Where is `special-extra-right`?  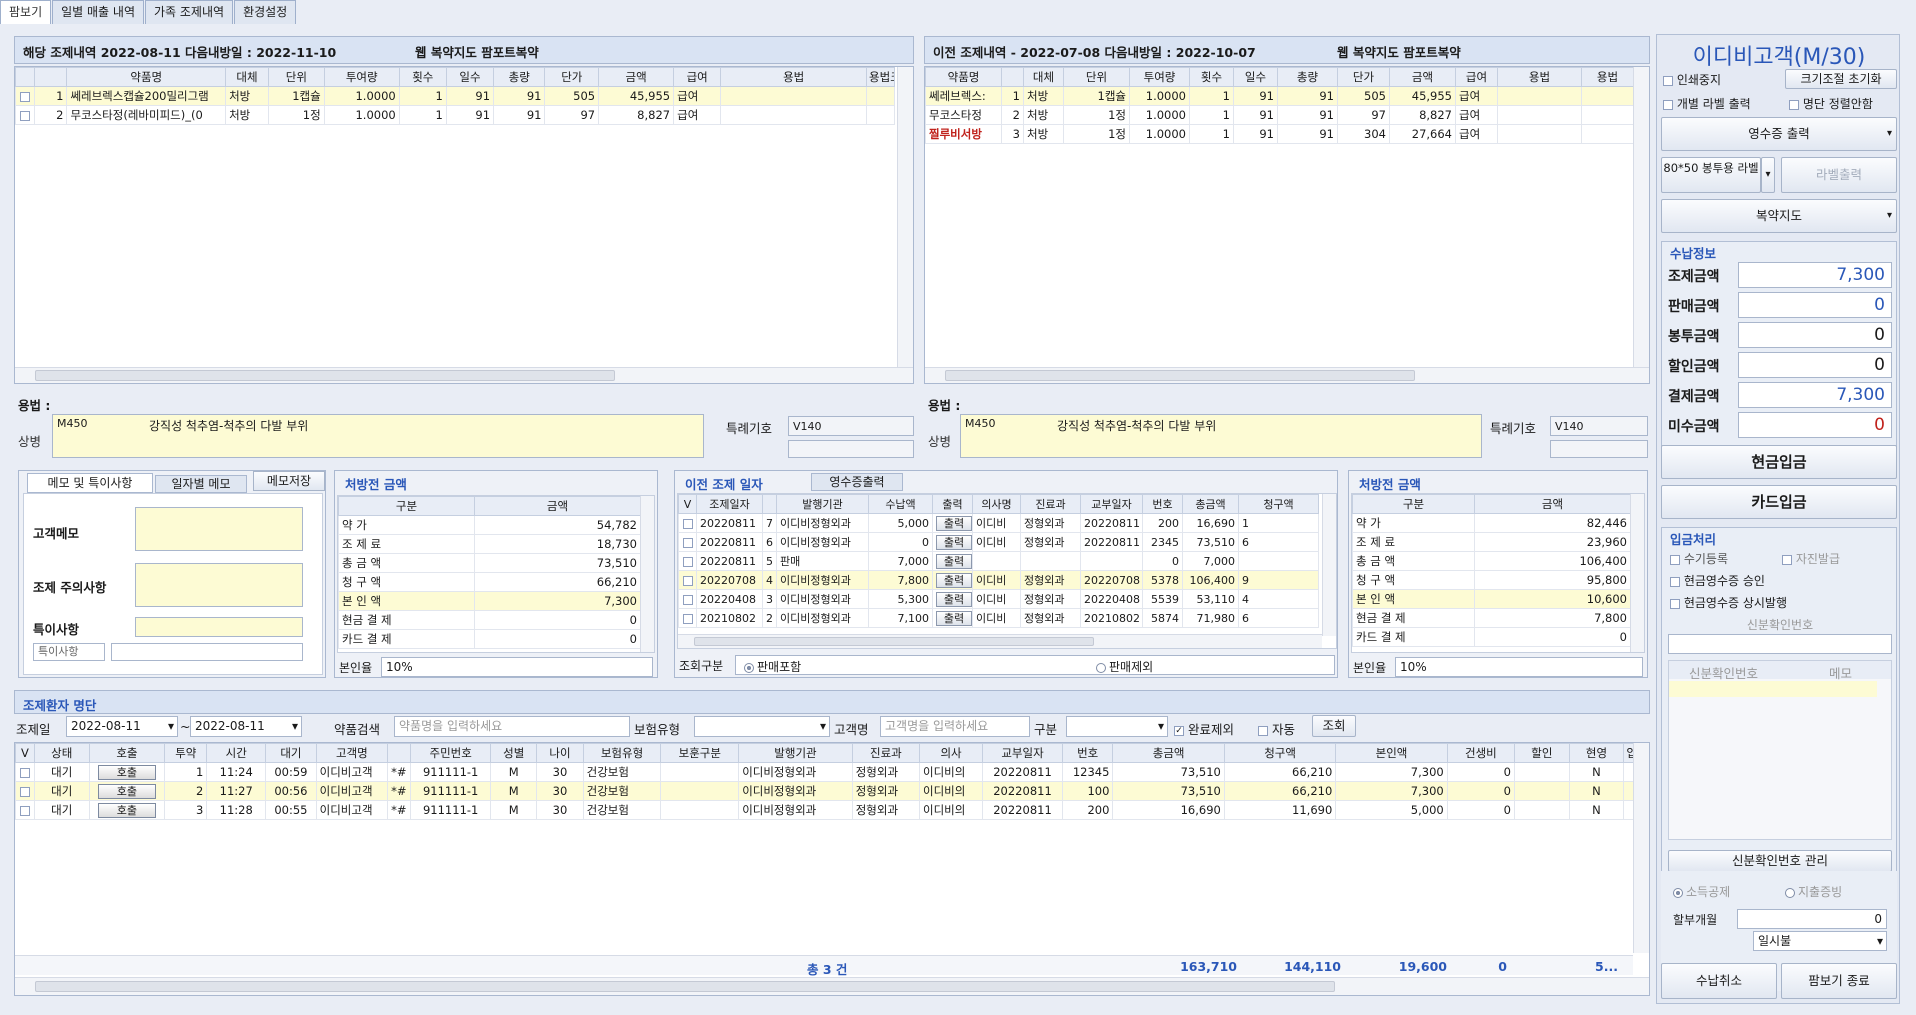 special-extra-right is located at coordinates (1599, 449).